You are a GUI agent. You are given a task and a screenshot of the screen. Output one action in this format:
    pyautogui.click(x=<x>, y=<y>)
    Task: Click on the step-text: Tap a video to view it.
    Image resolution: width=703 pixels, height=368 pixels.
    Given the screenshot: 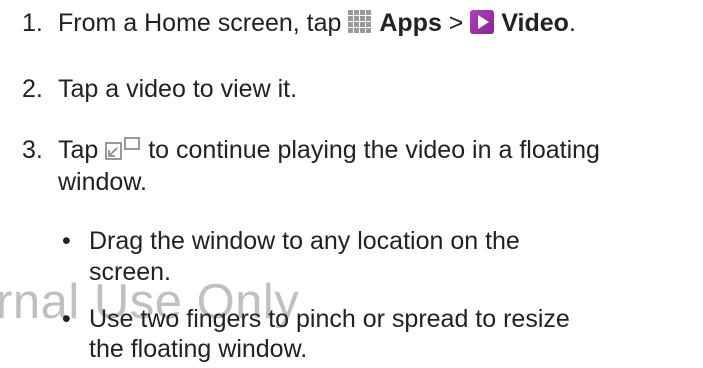 What is the action you would take?
    pyautogui.click(x=178, y=89)
    